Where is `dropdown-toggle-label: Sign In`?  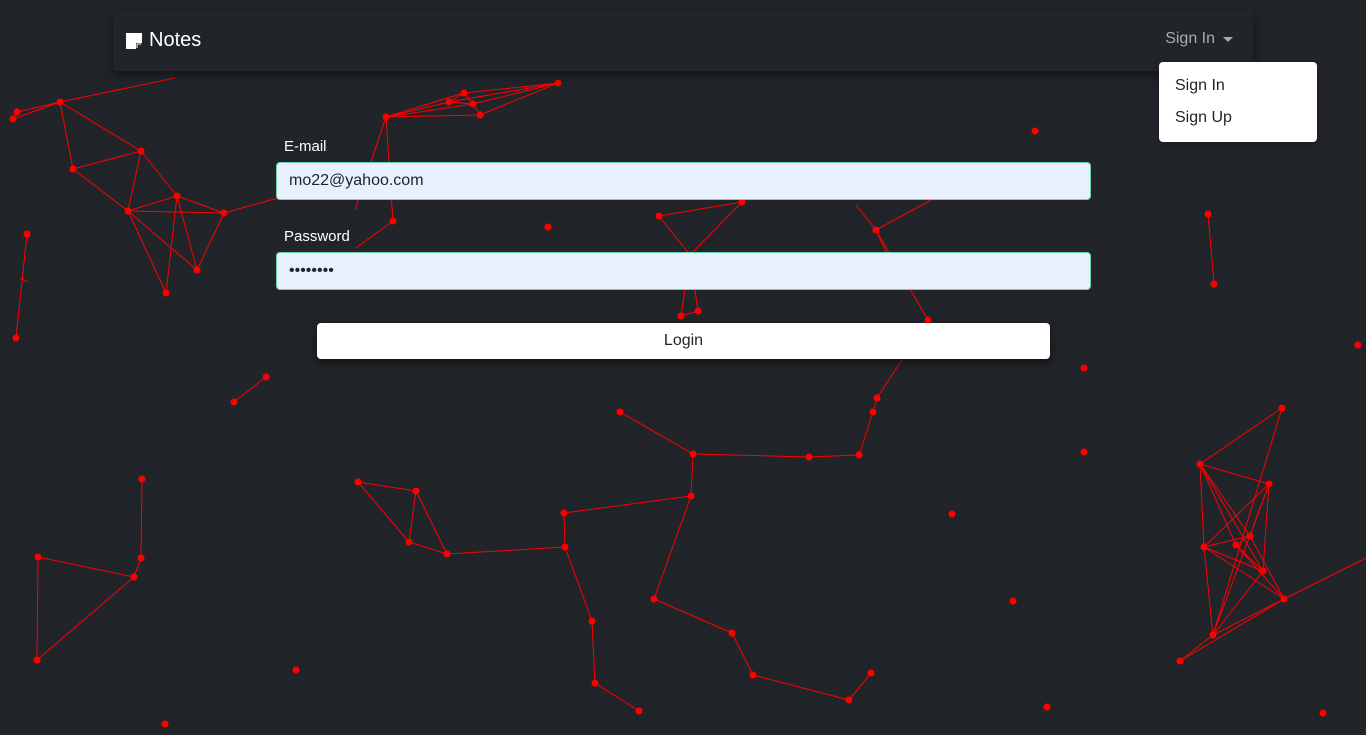
dropdown-toggle-label: Sign In is located at coordinates (1190, 38).